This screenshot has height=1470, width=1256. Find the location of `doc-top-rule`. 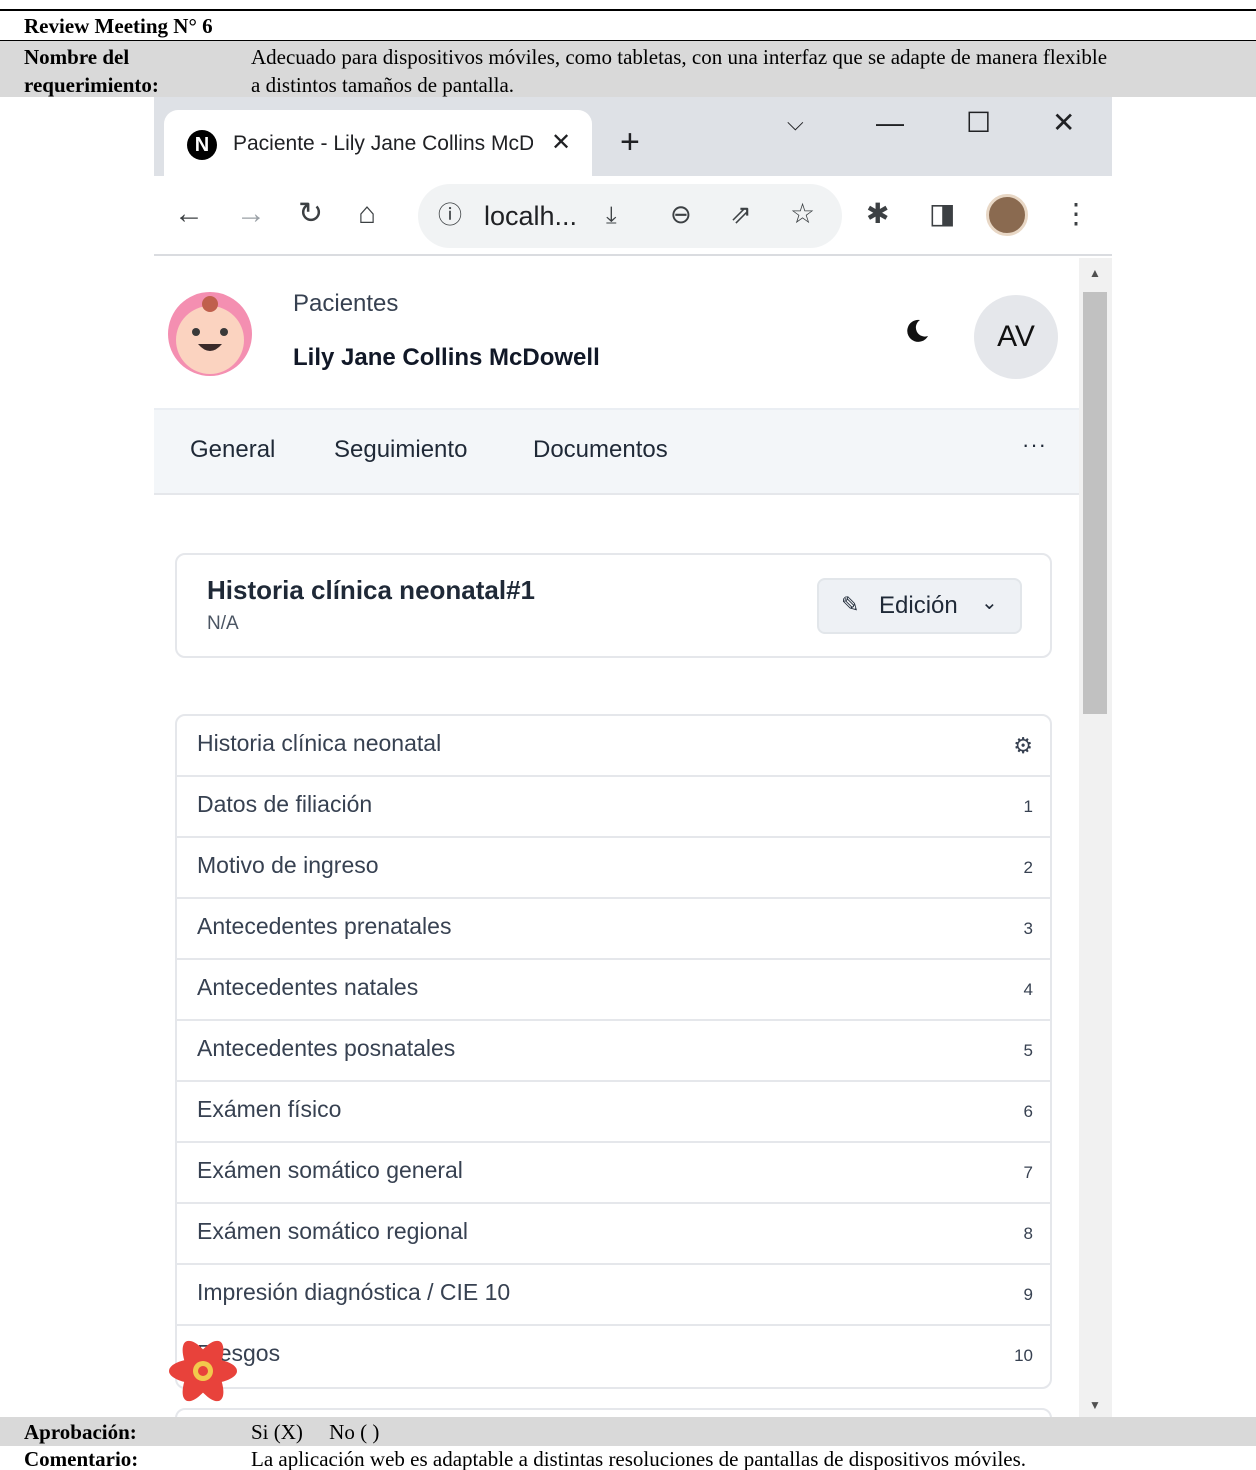

doc-top-rule is located at coordinates (628, 10).